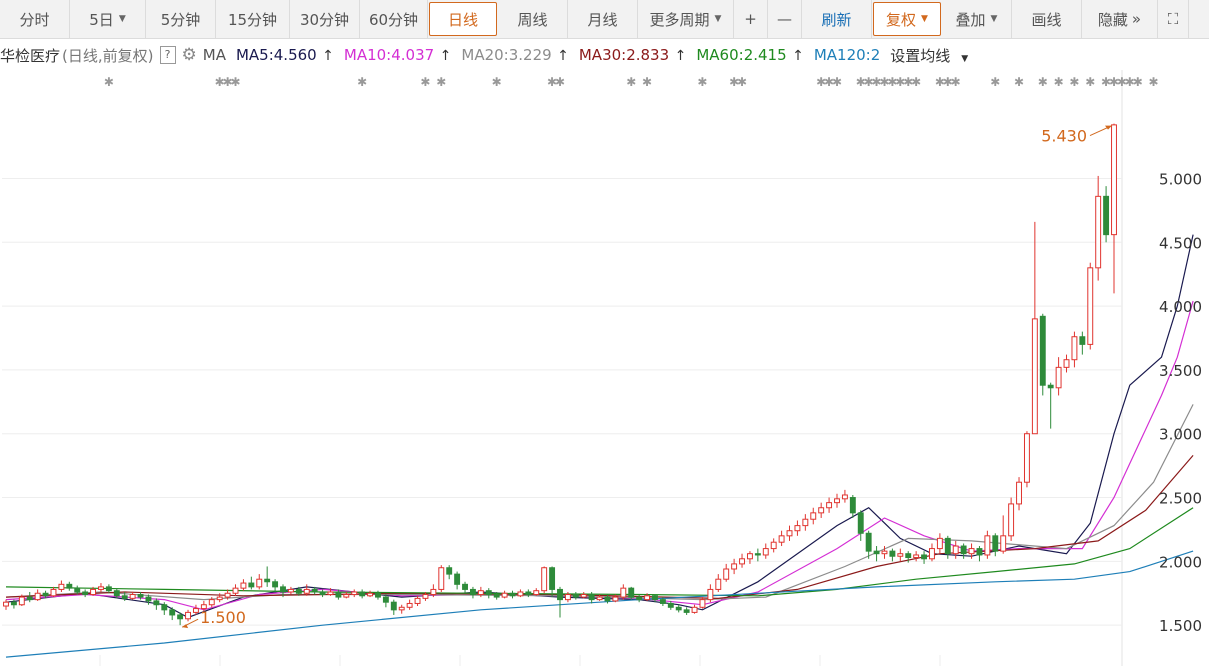  I want to click on gear-icon: ⚙, so click(189, 55).